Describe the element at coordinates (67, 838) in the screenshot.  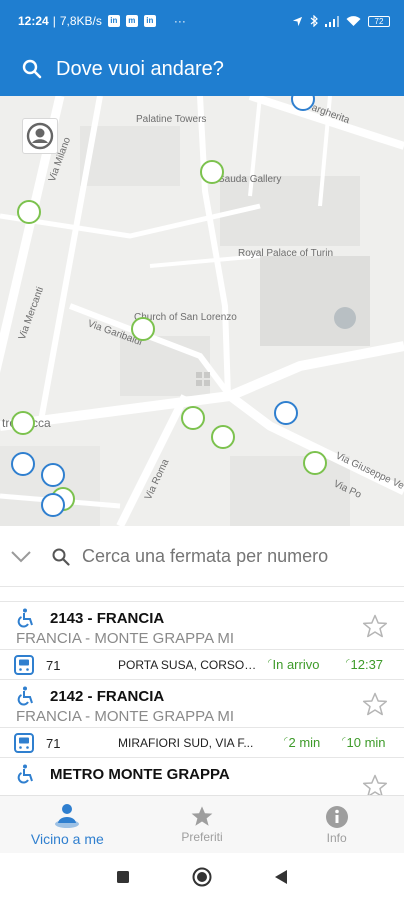
I see `nav-label-nearby: Vicino a me` at that location.